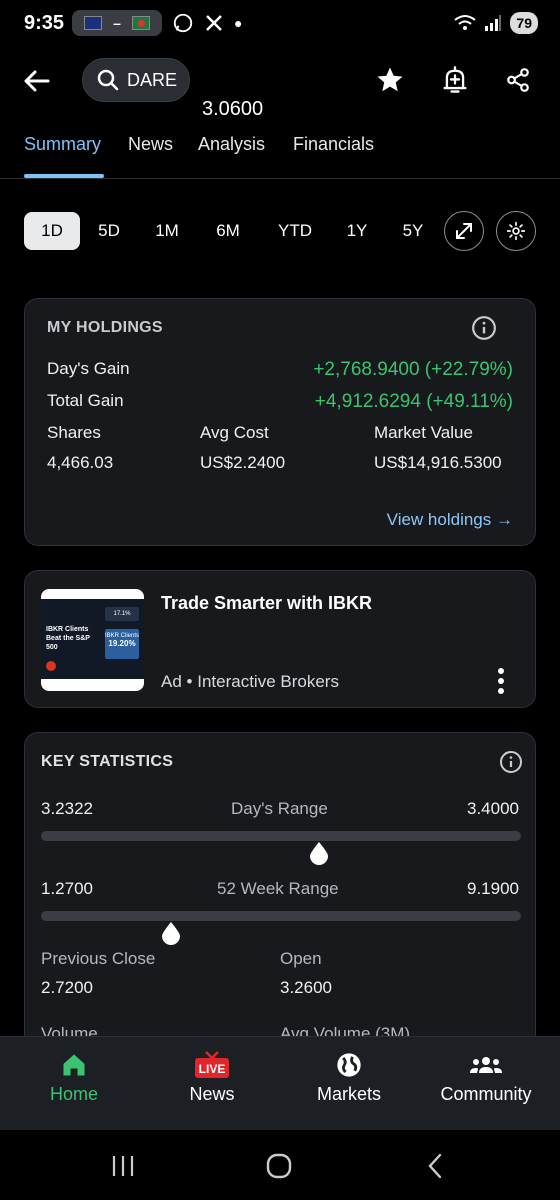 The image size is (560, 1200). I want to click on current-price: 3.0600, so click(233, 109).